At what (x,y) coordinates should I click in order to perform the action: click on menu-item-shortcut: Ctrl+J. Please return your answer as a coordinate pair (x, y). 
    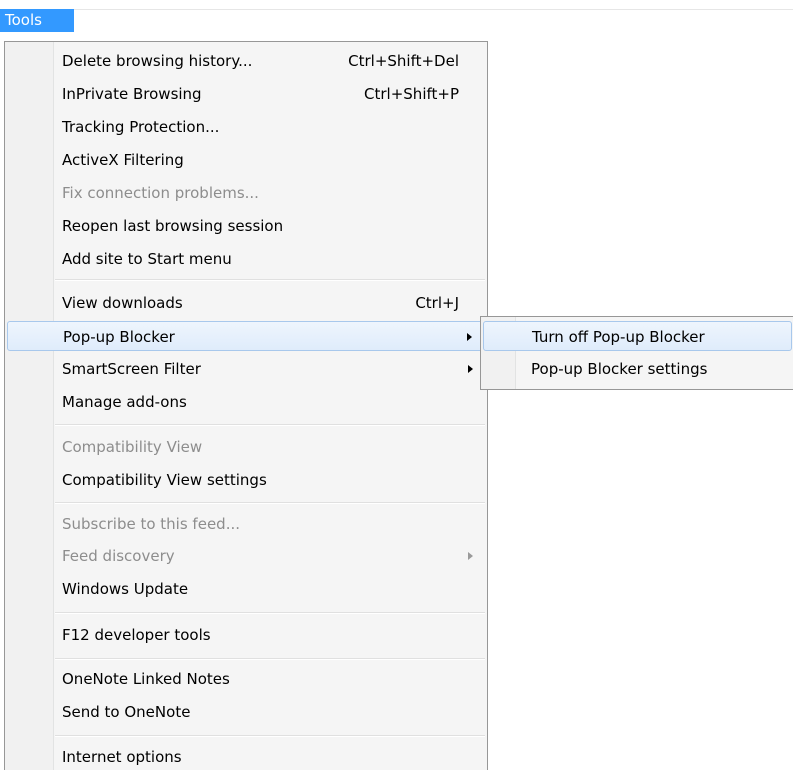
    Looking at the image, I should click on (437, 303).